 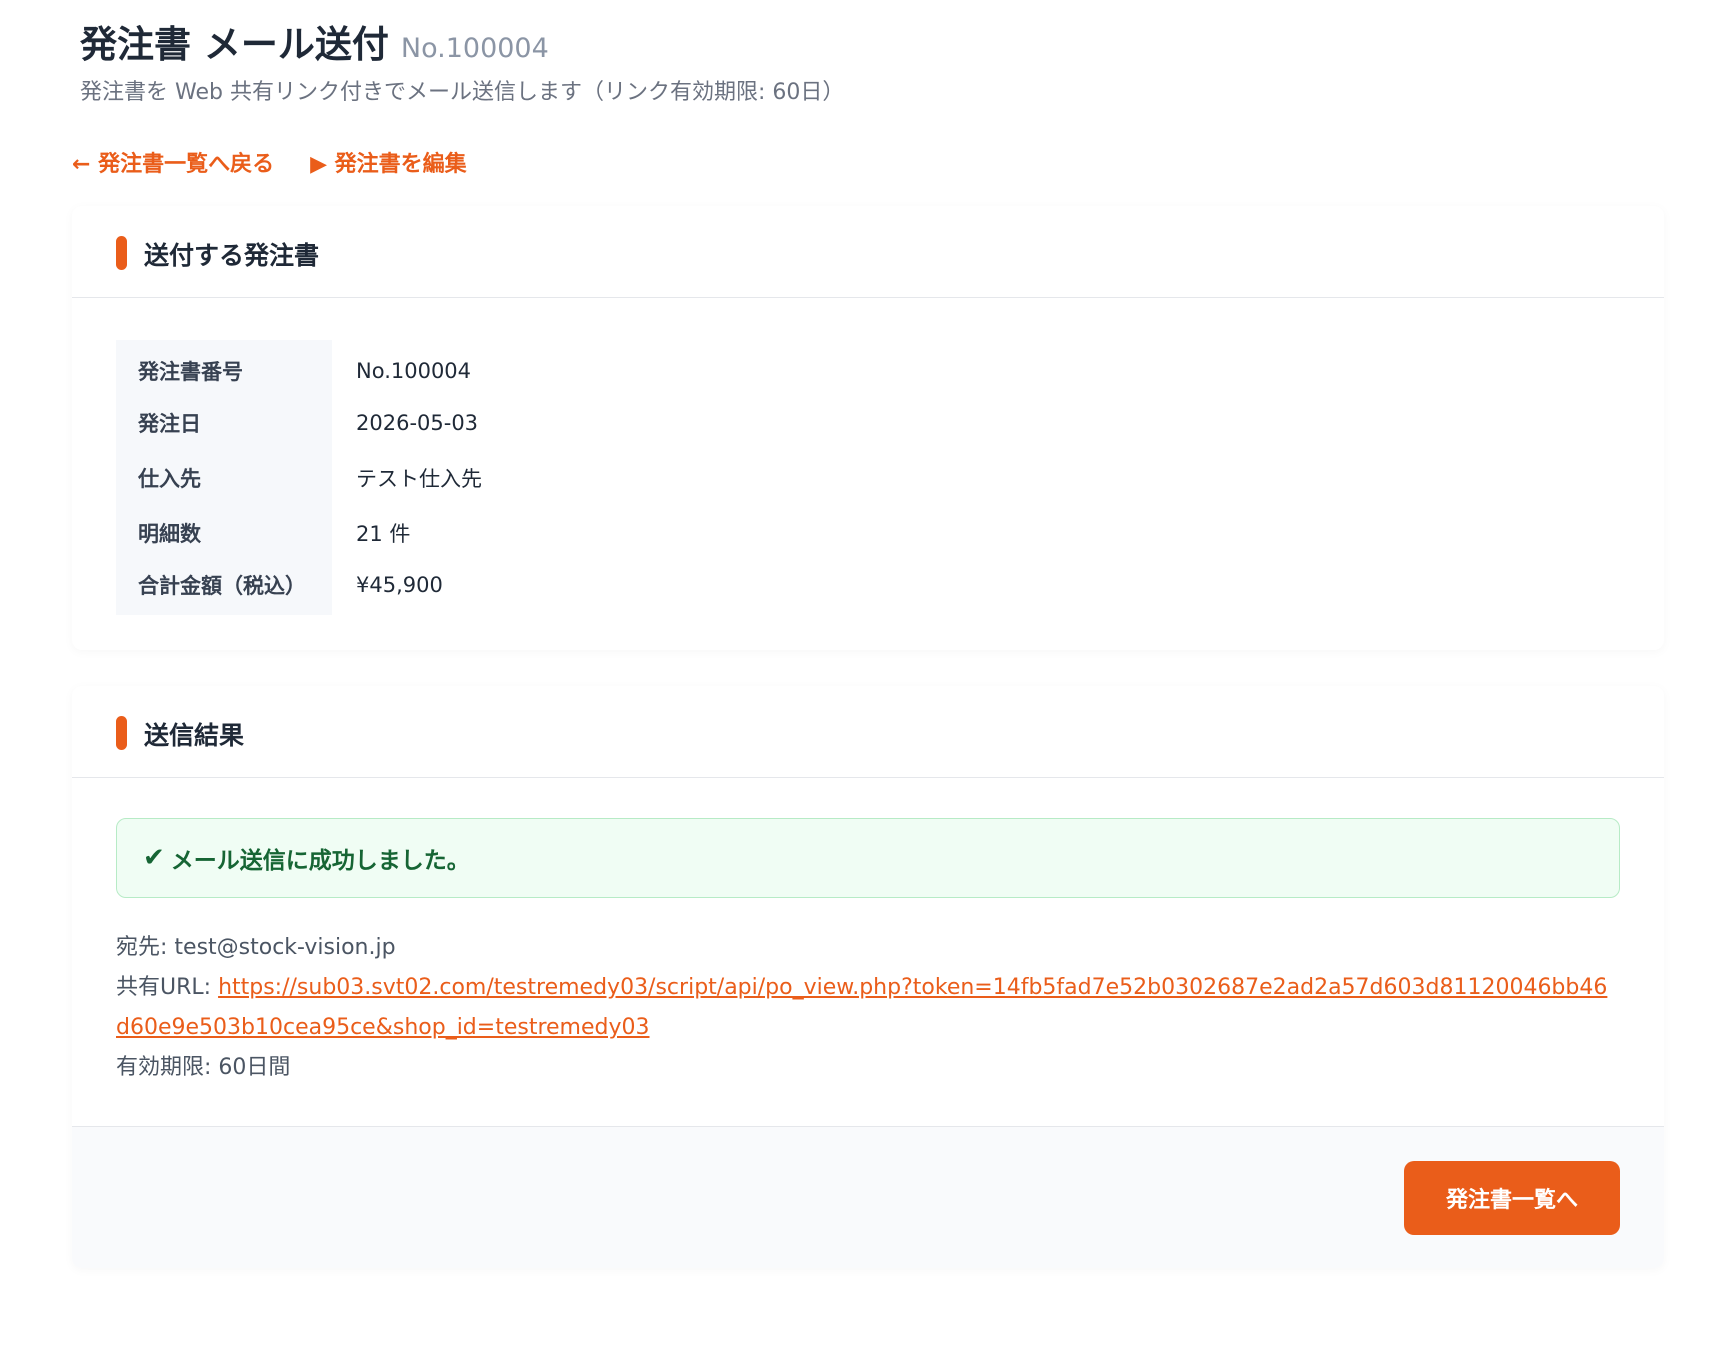 I want to click on row-value: No.100004, so click(x=414, y=370).